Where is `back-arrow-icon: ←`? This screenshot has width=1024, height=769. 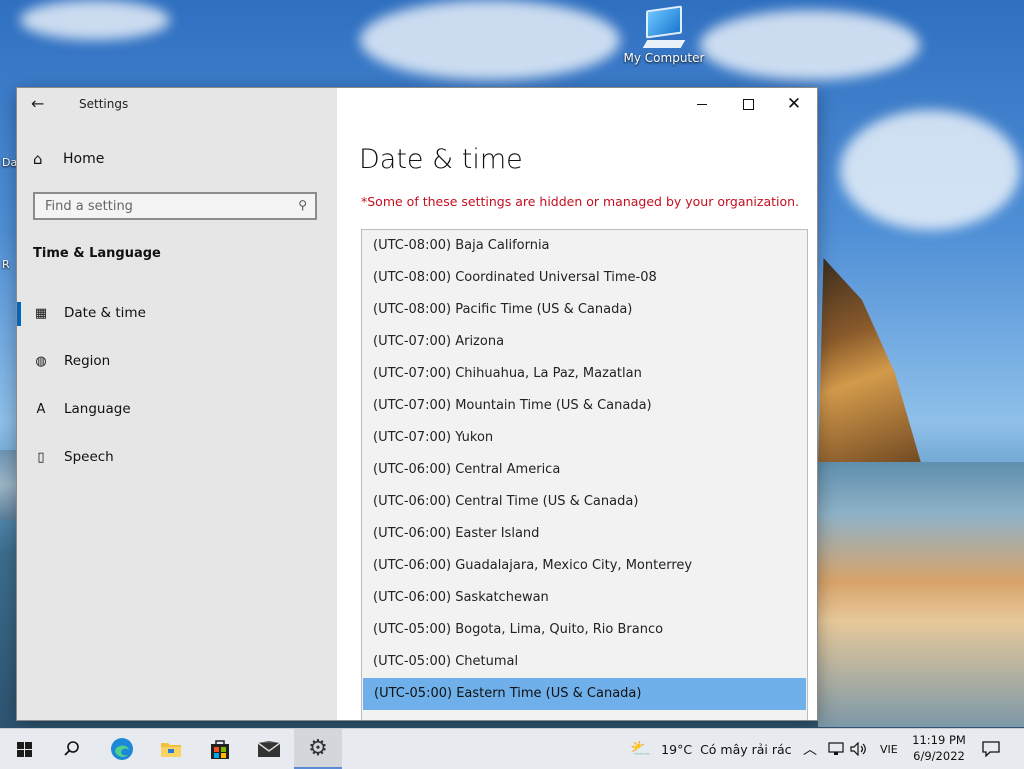
back-arrow-icon: ← is located at coordinates (41, 104).